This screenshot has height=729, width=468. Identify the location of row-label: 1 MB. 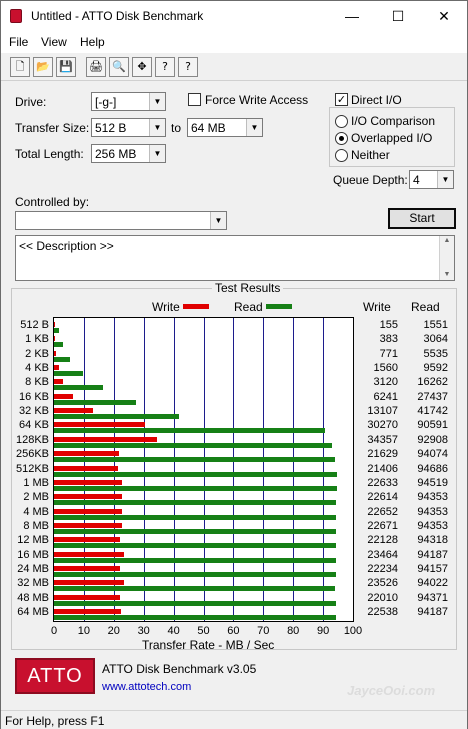
(36, 482).